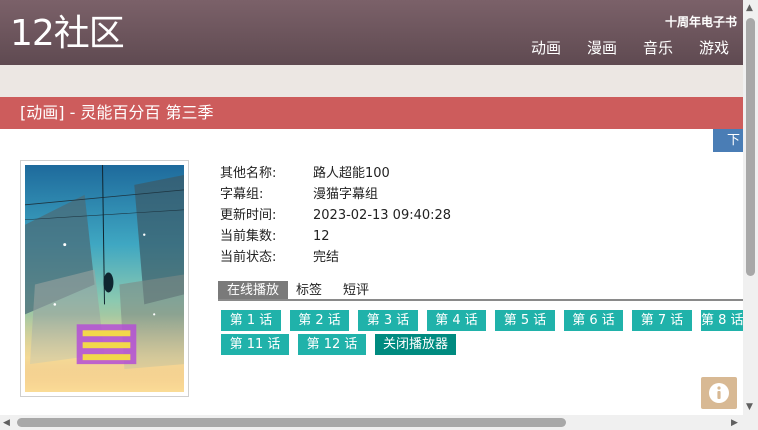 The width and height of the screenshot is (758, 430). Describe the element at coordinates (311, 290) in the screenshot. I see `tab-tags: 标签` at that location.